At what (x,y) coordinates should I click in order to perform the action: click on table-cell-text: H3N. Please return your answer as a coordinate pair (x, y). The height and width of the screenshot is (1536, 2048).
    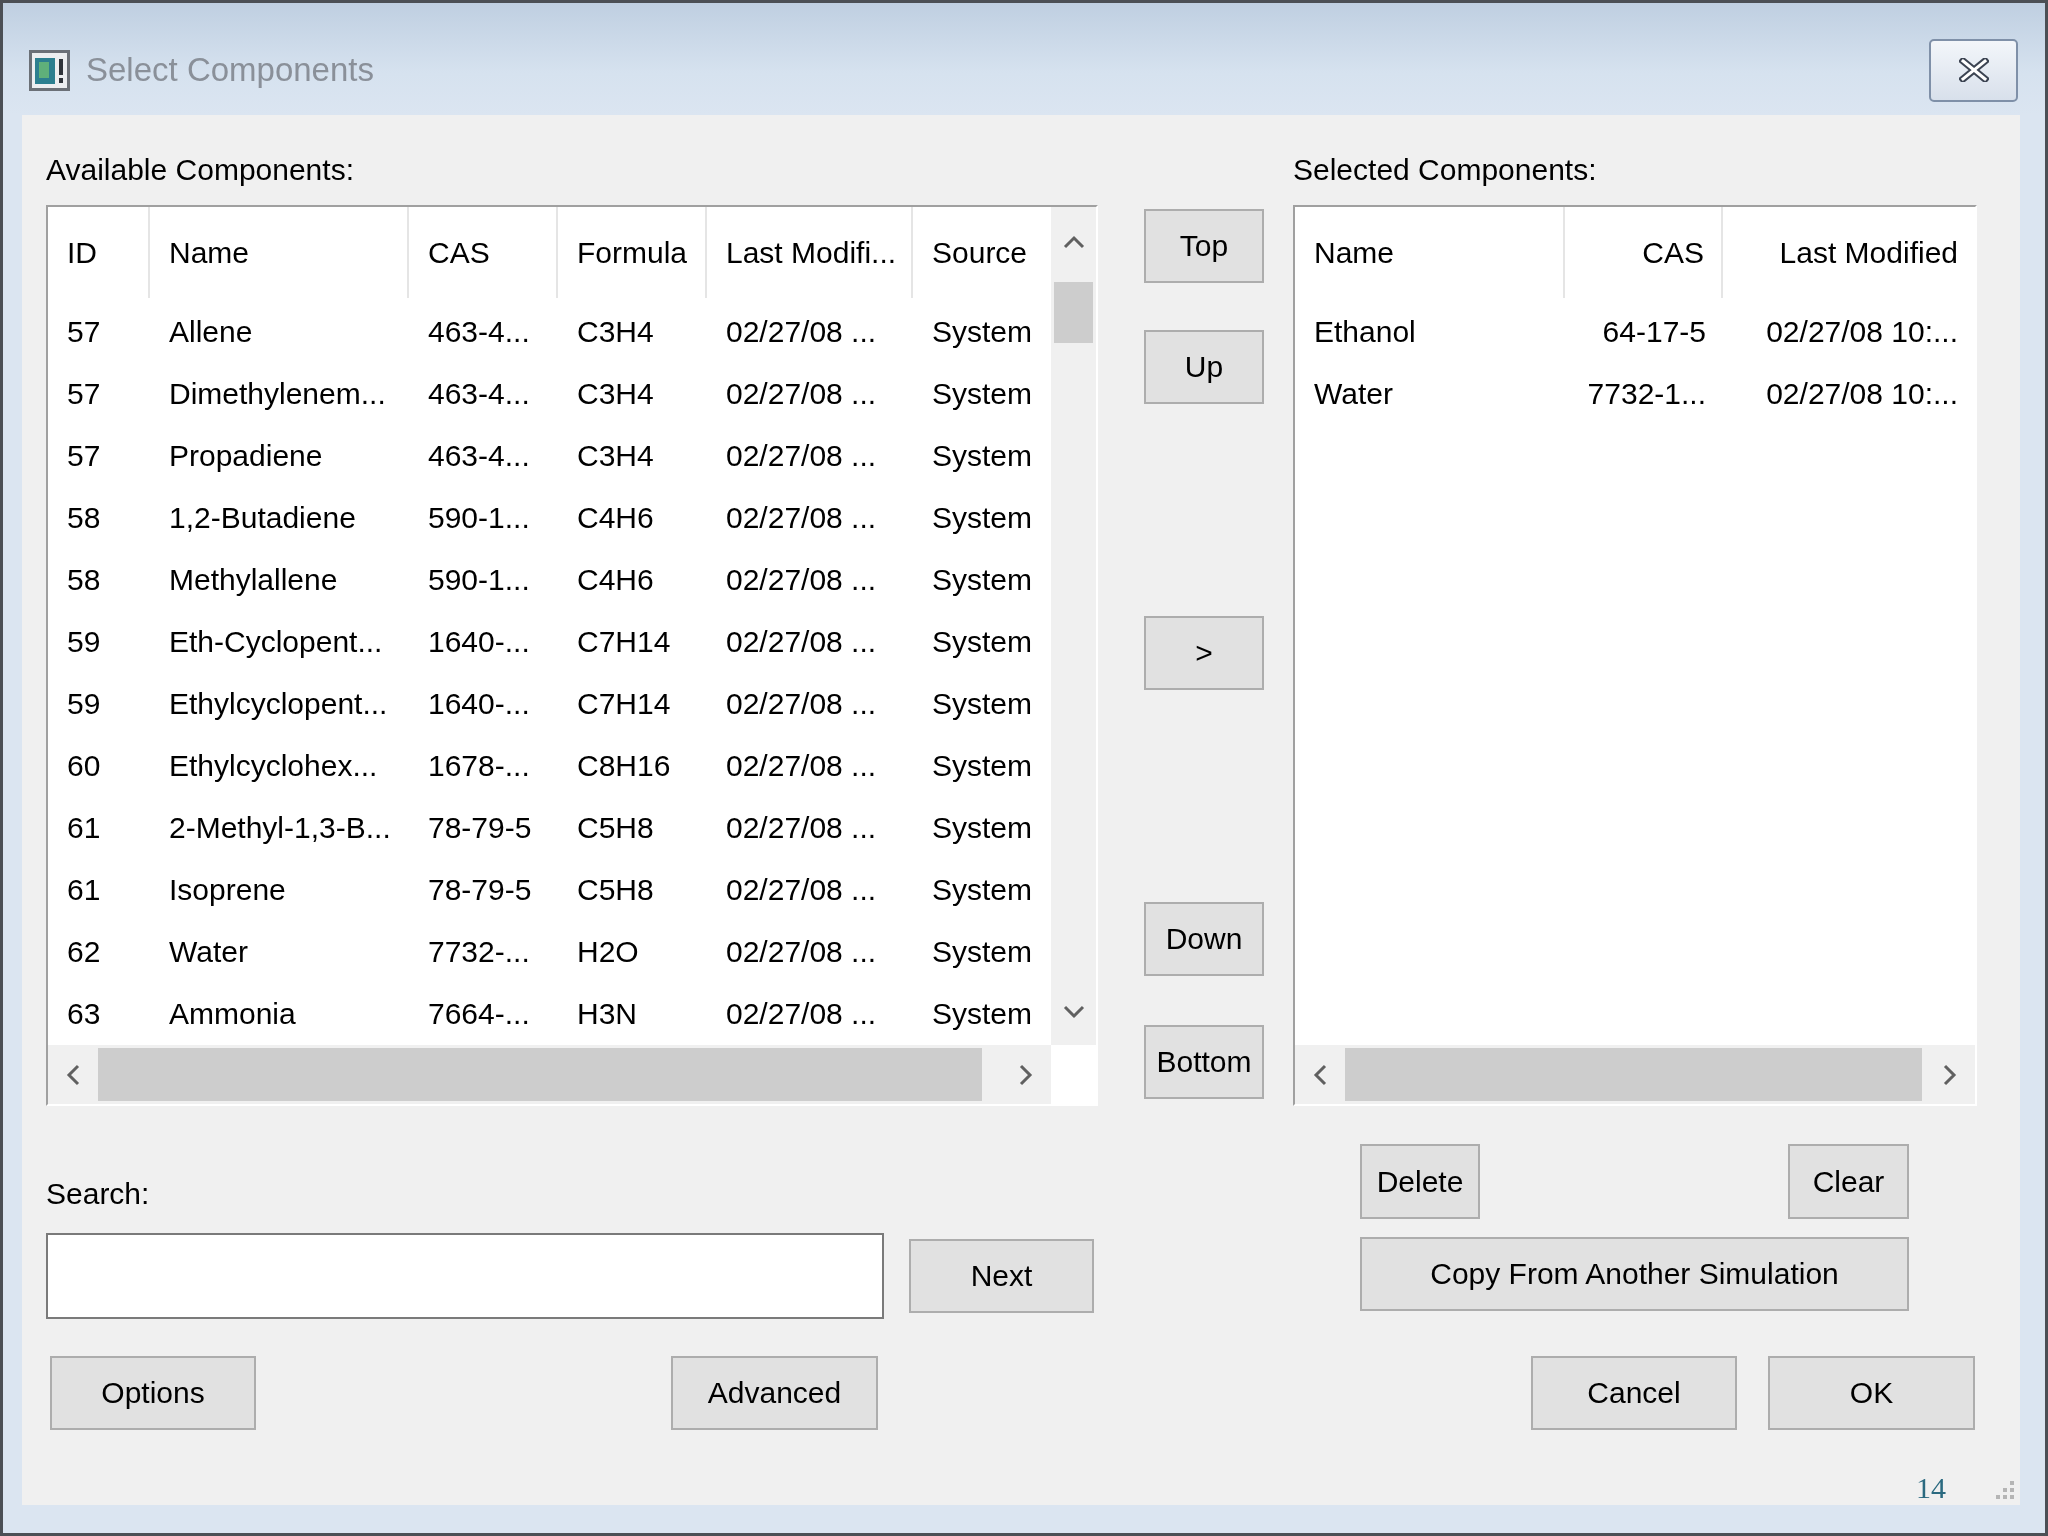
    Looking at the image, I should click on (607, 1014).